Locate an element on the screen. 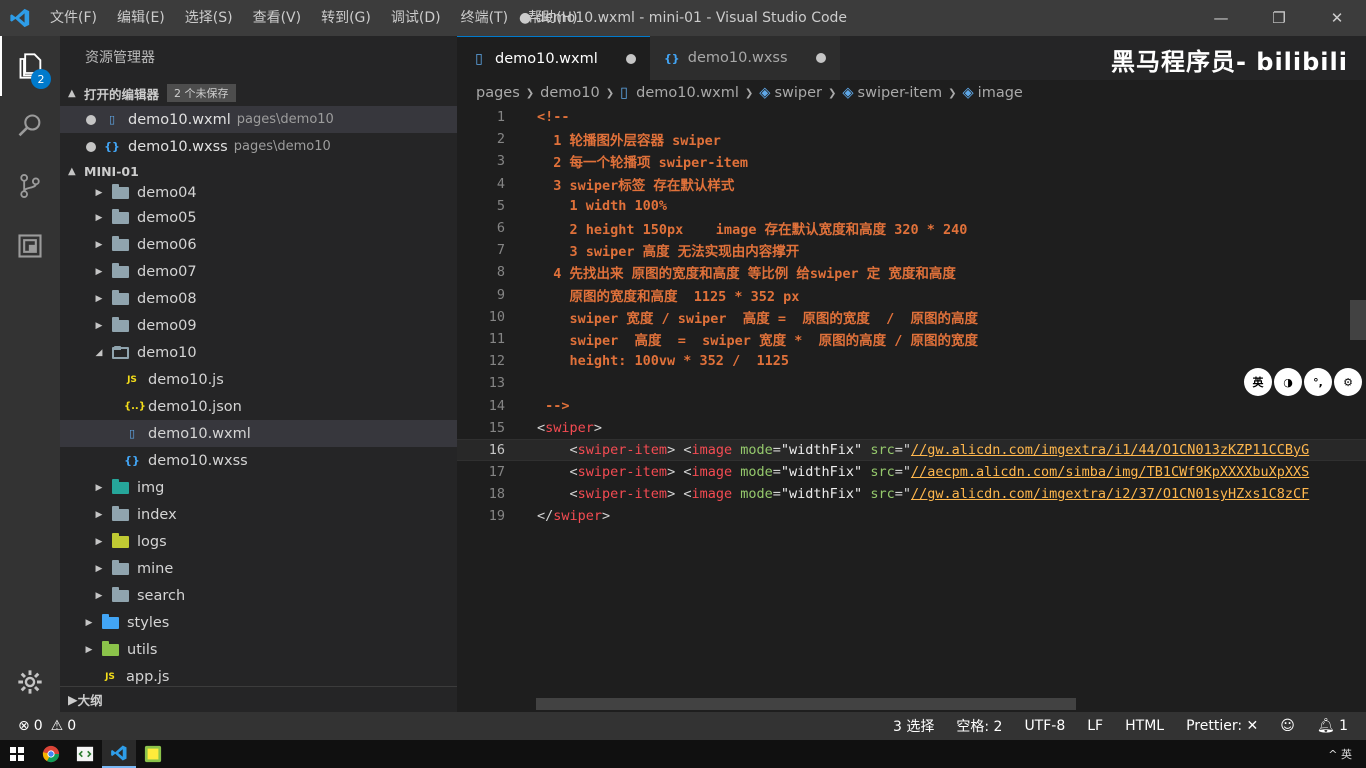 This screenshot has width=1366, height=768. manage-activity-button is located at coordinates (30, 682).